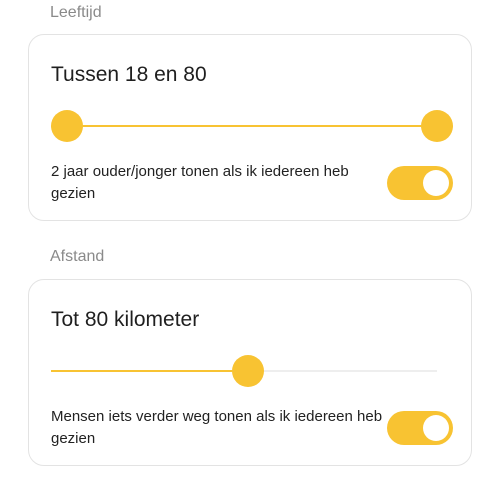  Describe the element at coordinates (129, 74) in the screenshot. I see `age-range-title: Tussen 18 en 80` at that location.